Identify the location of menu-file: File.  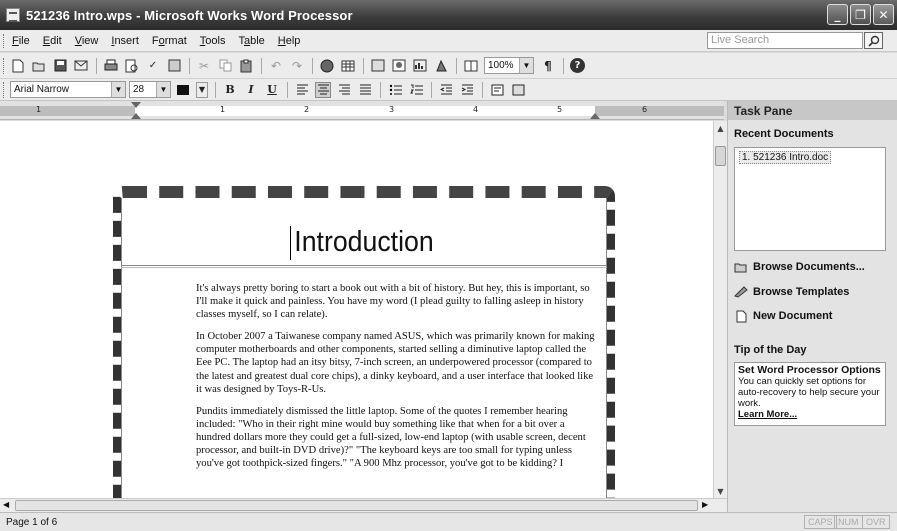
(21, 41).